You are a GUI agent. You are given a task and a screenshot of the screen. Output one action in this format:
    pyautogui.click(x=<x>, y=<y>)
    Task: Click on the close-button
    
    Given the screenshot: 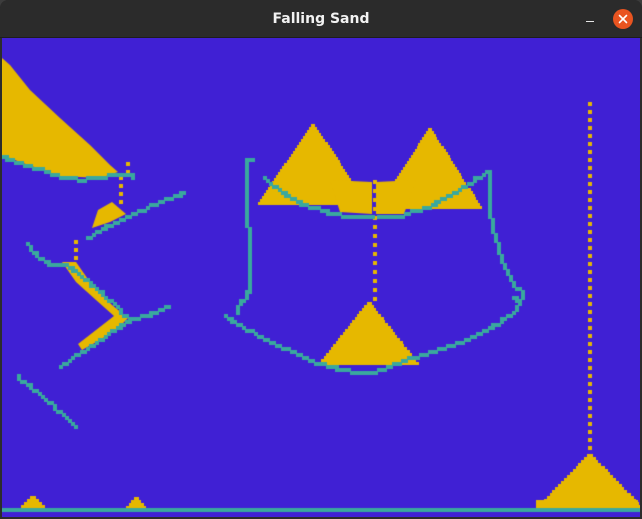 What is the action you would take?
    pyautogui.click(x=623, y=19)
    